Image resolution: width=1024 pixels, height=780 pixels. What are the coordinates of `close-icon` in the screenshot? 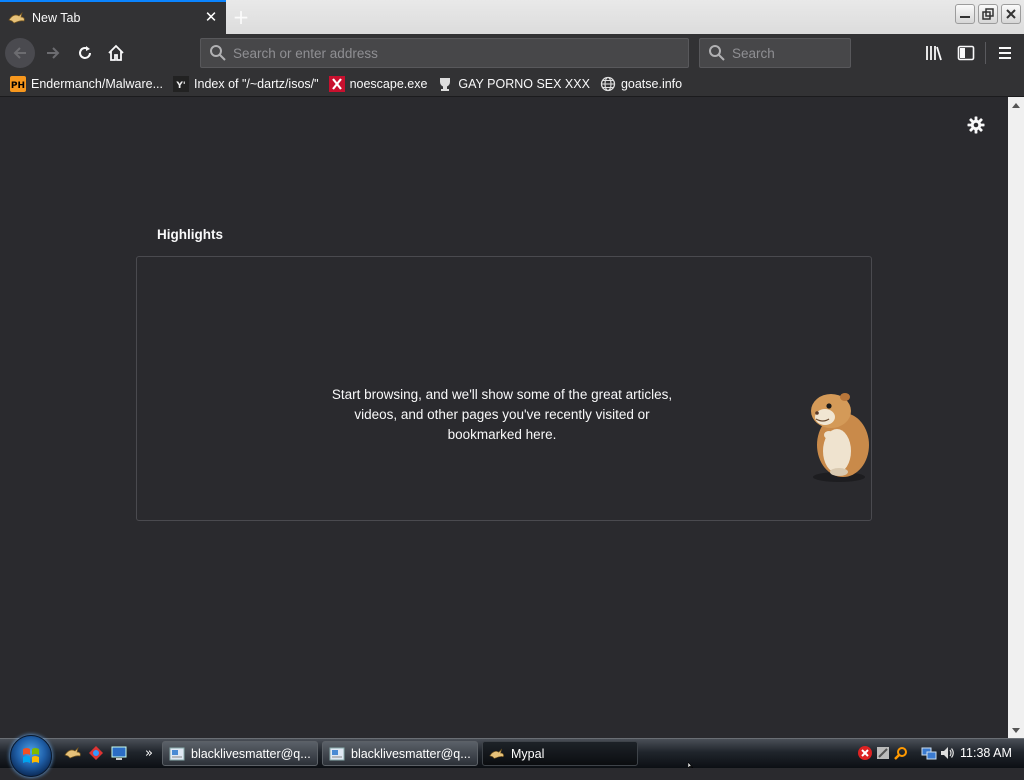 It's located at (1011, 14).